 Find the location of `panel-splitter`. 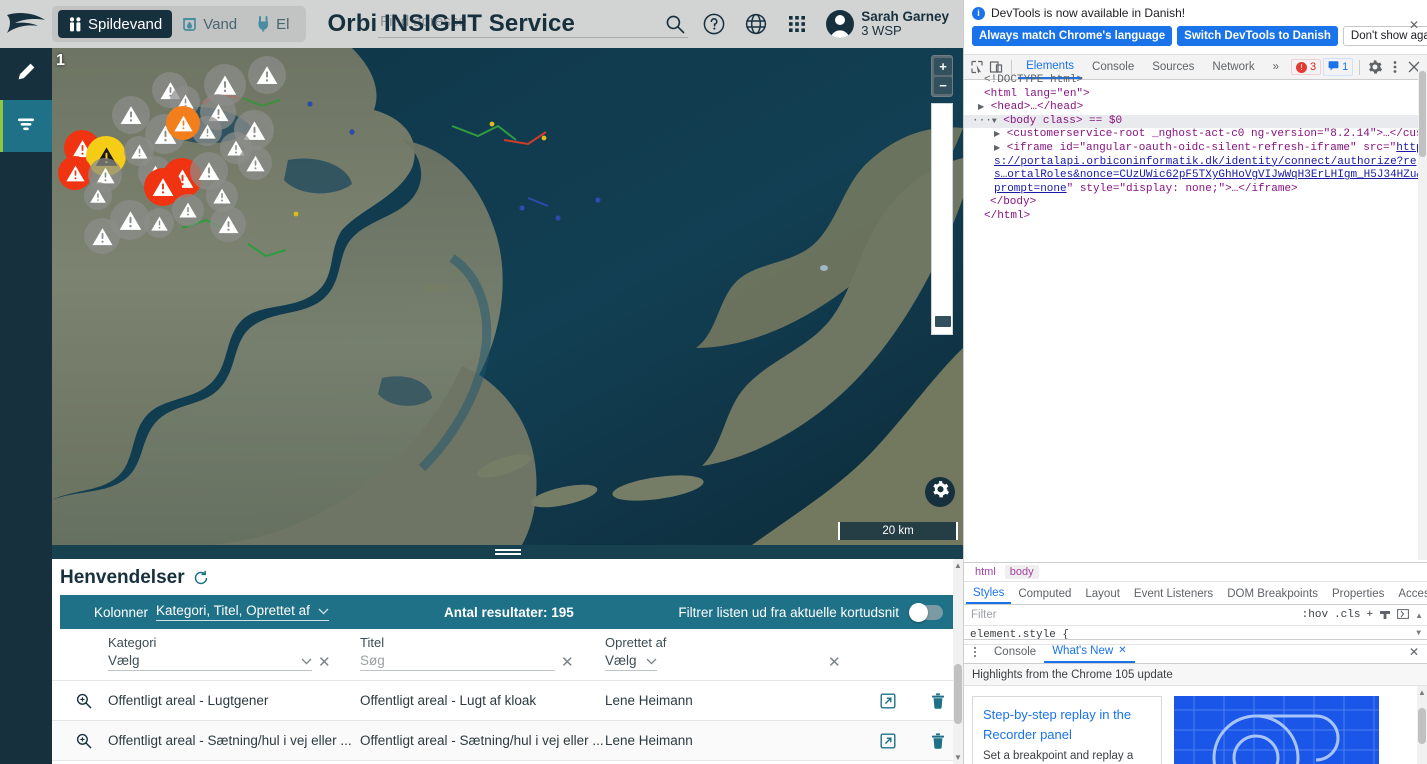

panel-splitter is located at coordinates (507, 552).